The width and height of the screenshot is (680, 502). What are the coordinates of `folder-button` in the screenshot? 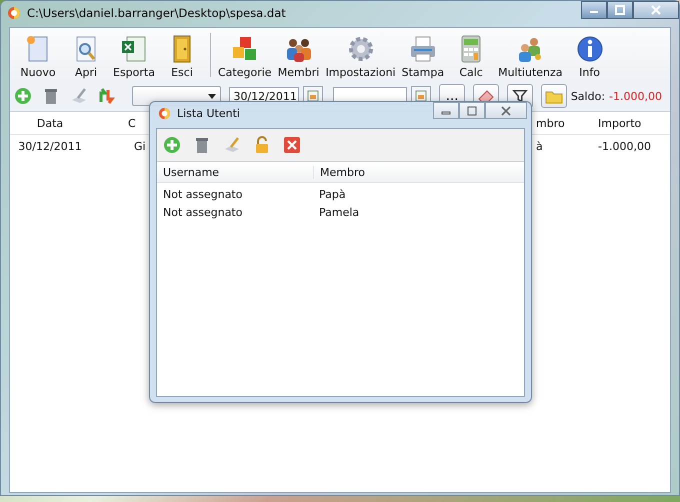 It's located at (553, 96).